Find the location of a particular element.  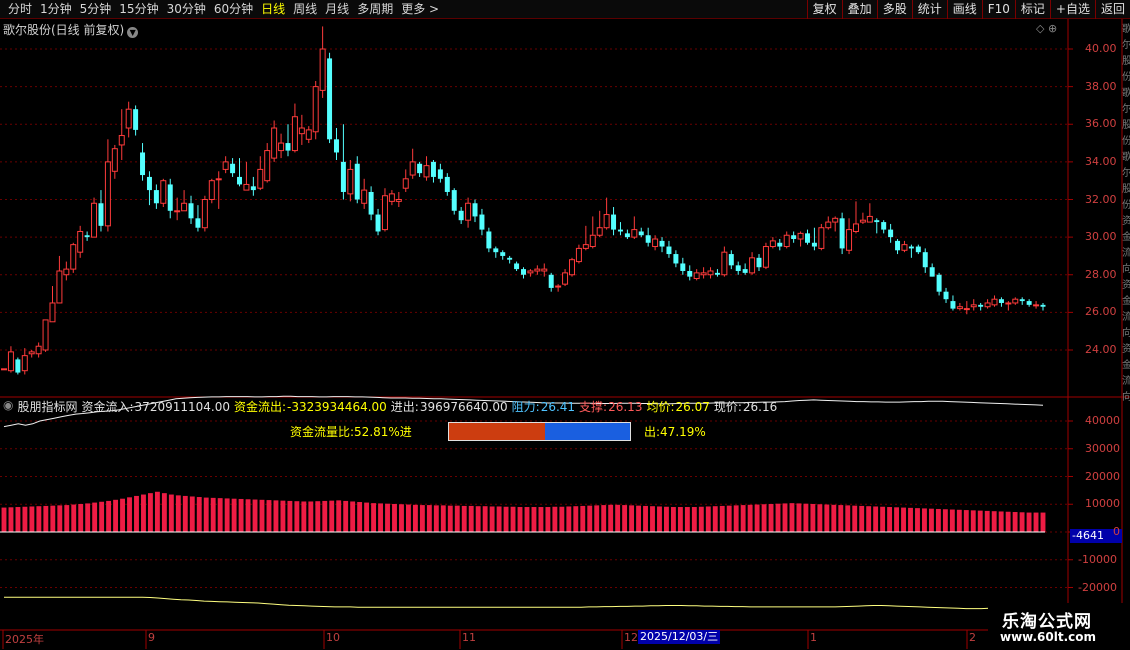

tool-button-3: 统计 is located at coordinates (929, 9).